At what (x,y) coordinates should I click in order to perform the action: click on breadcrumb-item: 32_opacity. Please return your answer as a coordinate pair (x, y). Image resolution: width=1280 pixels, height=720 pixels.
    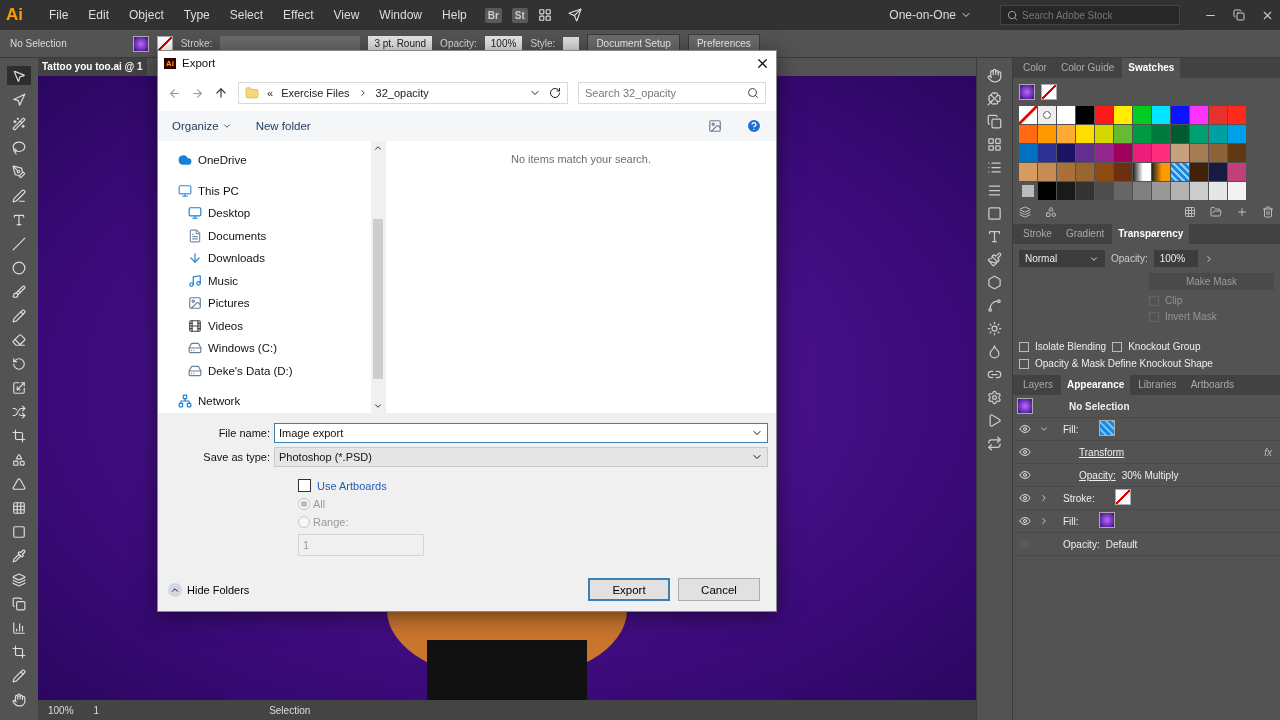
    Looking at the image, I should click on (402, 93).